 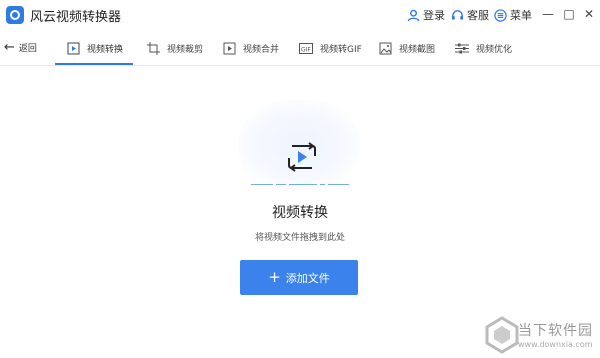 I want to click on nav-bar: ← 返回 视频转换 视频裁剪 视频合并 GIF 视频转GIF 视频截图 视频优化, so click(x=300, y=48).